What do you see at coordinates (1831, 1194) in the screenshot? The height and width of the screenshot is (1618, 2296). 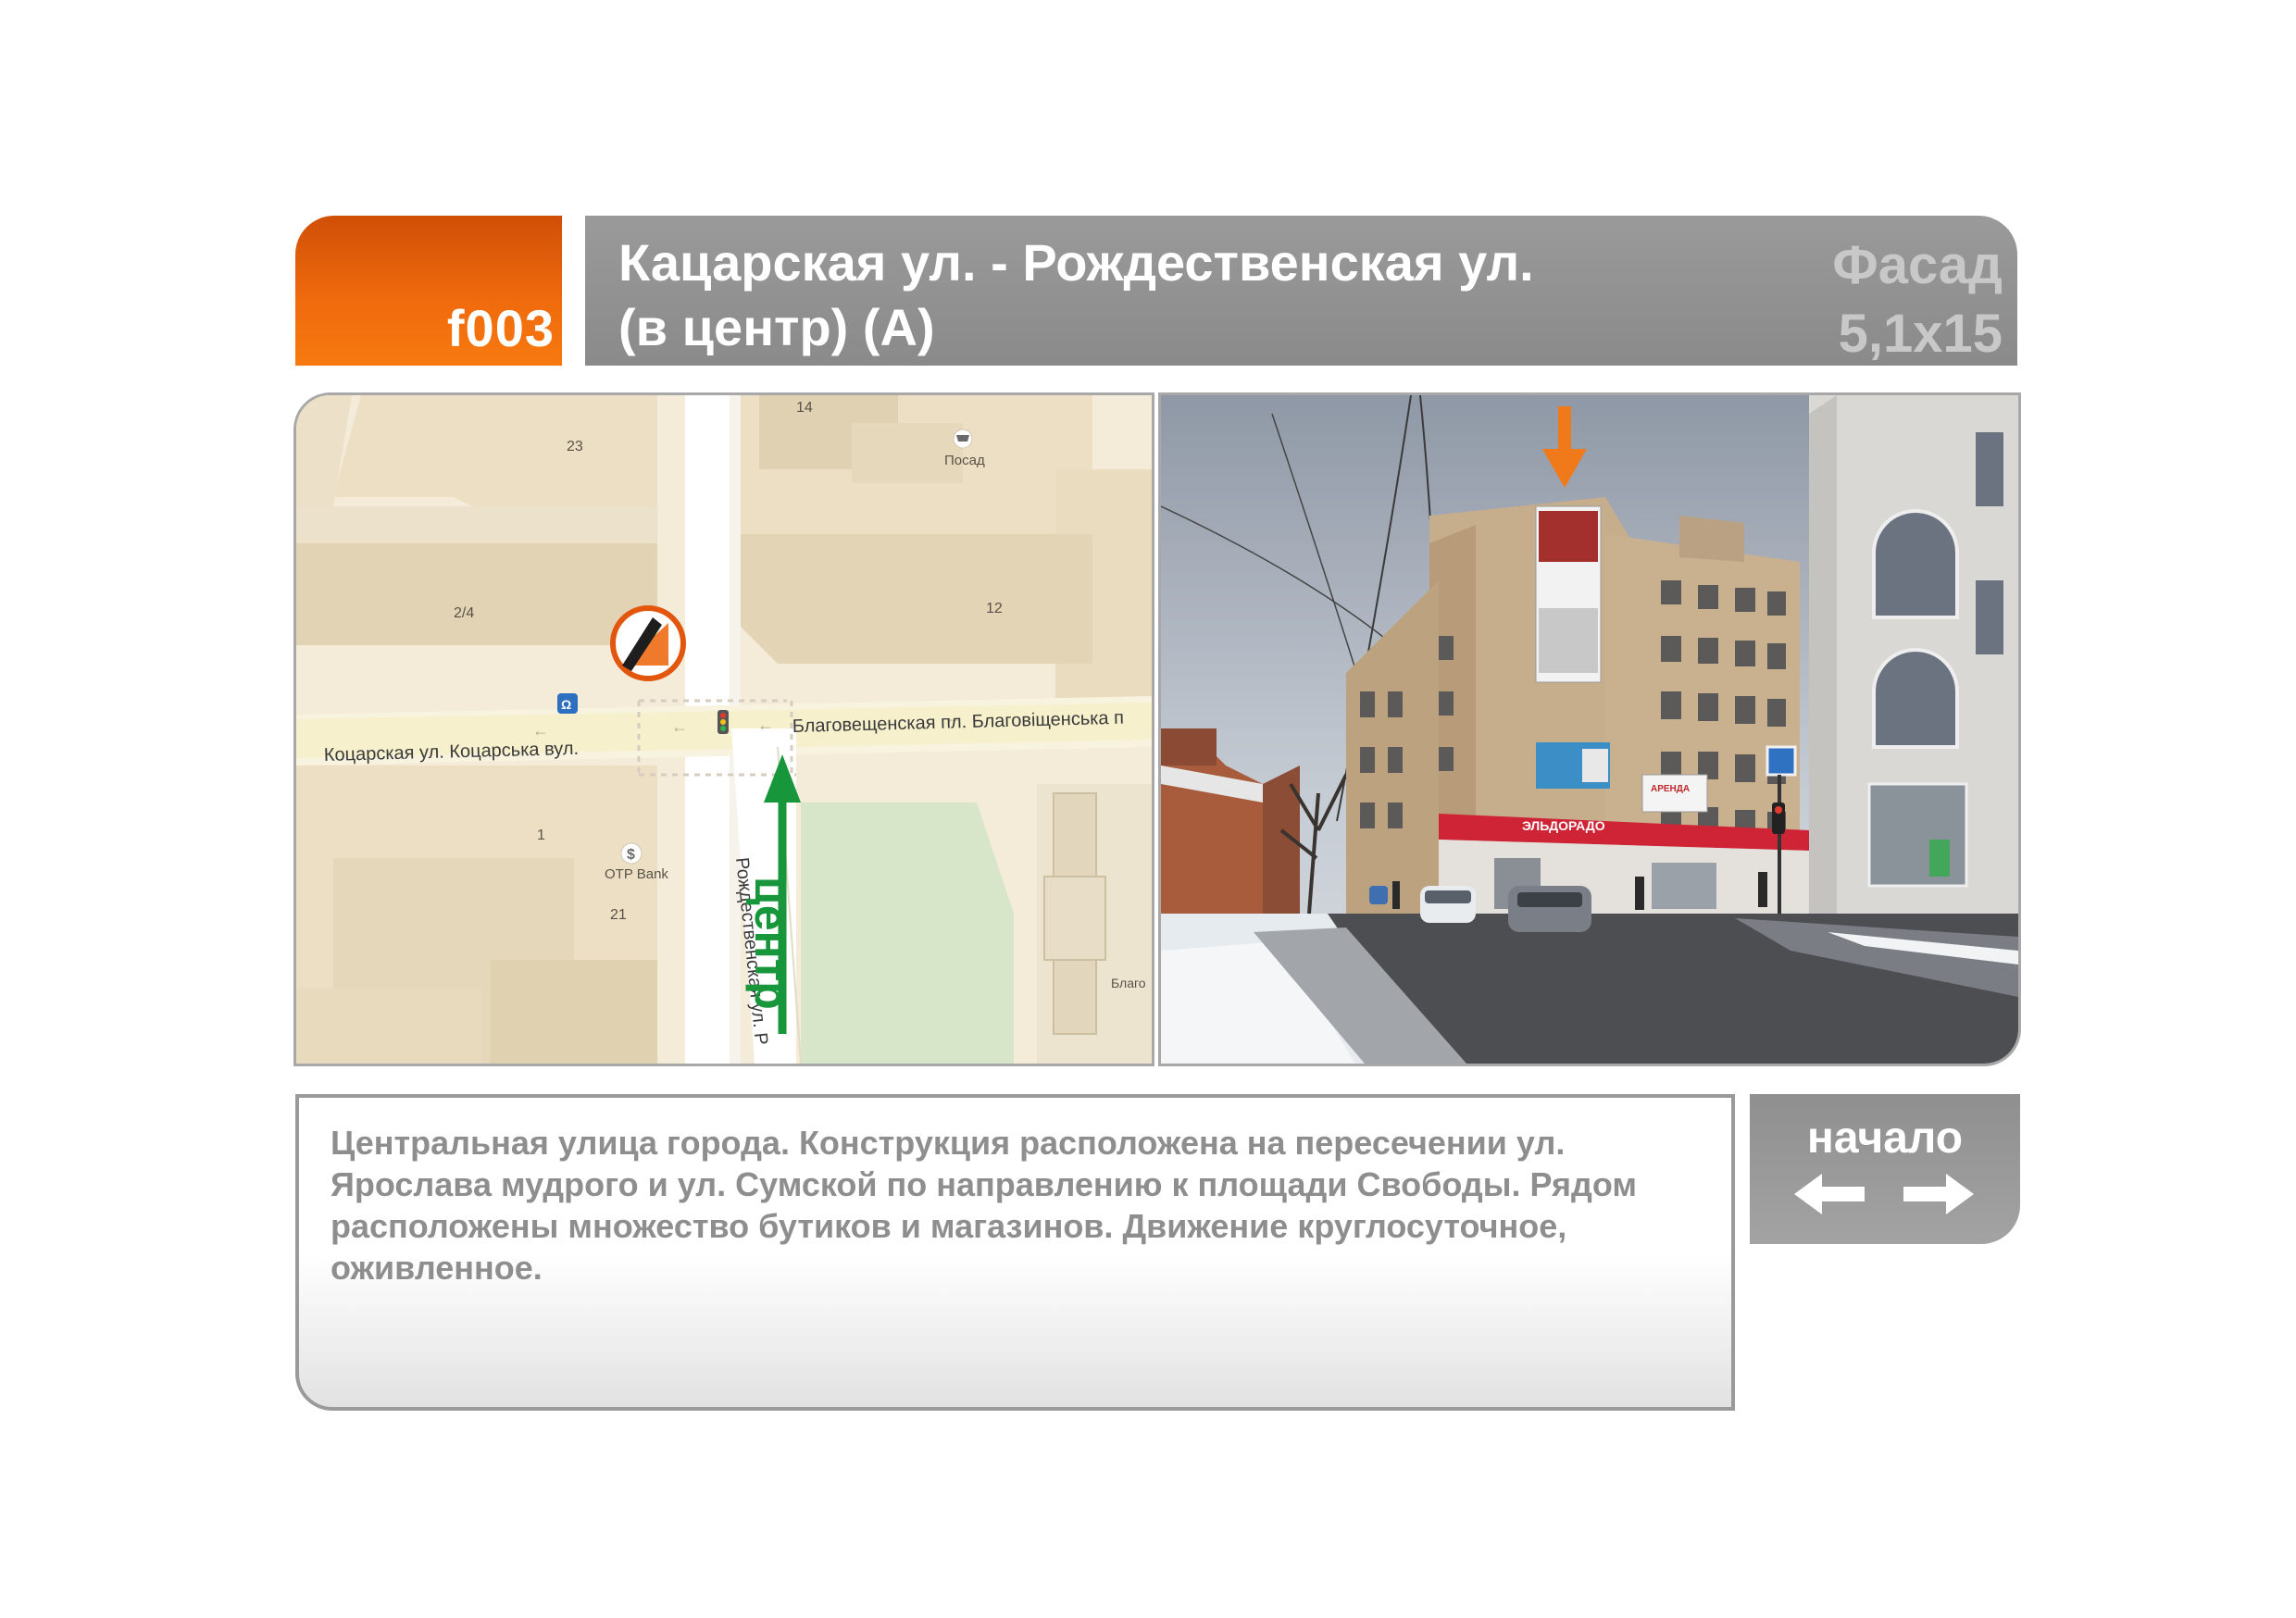 I see `prev-arrow-icon` at bounding box center [1831, 1194].